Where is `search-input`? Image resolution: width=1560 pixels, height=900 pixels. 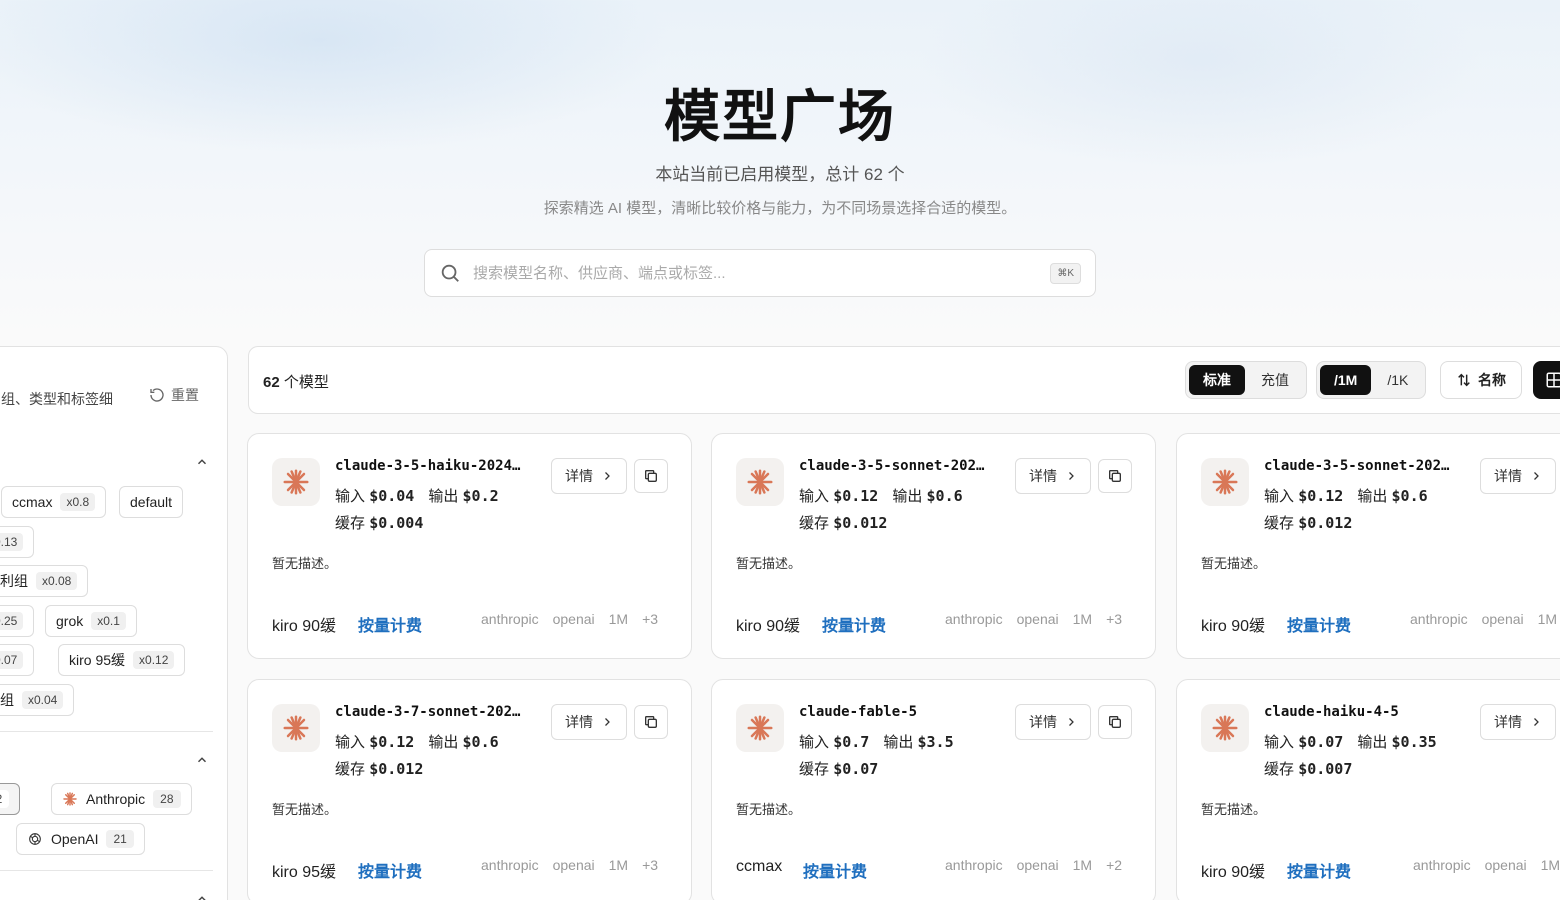 search-input is located at coordinates (762, 273).